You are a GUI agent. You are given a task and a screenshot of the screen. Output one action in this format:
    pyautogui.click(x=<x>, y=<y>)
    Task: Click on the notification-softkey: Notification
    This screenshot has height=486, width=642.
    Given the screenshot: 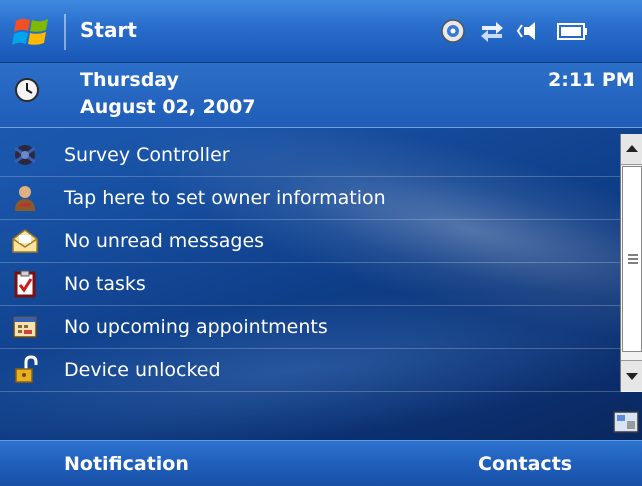 What is the action you would take?
    pyautogui.click(x=126, y=464)
    